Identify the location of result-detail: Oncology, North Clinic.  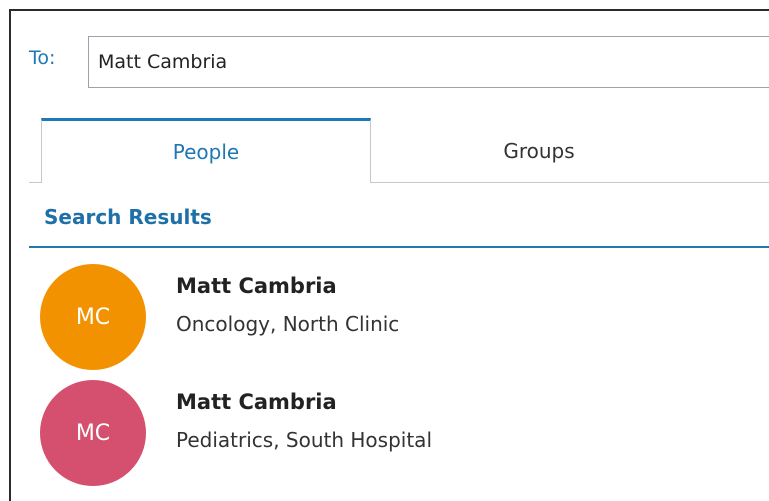
(288, 324).